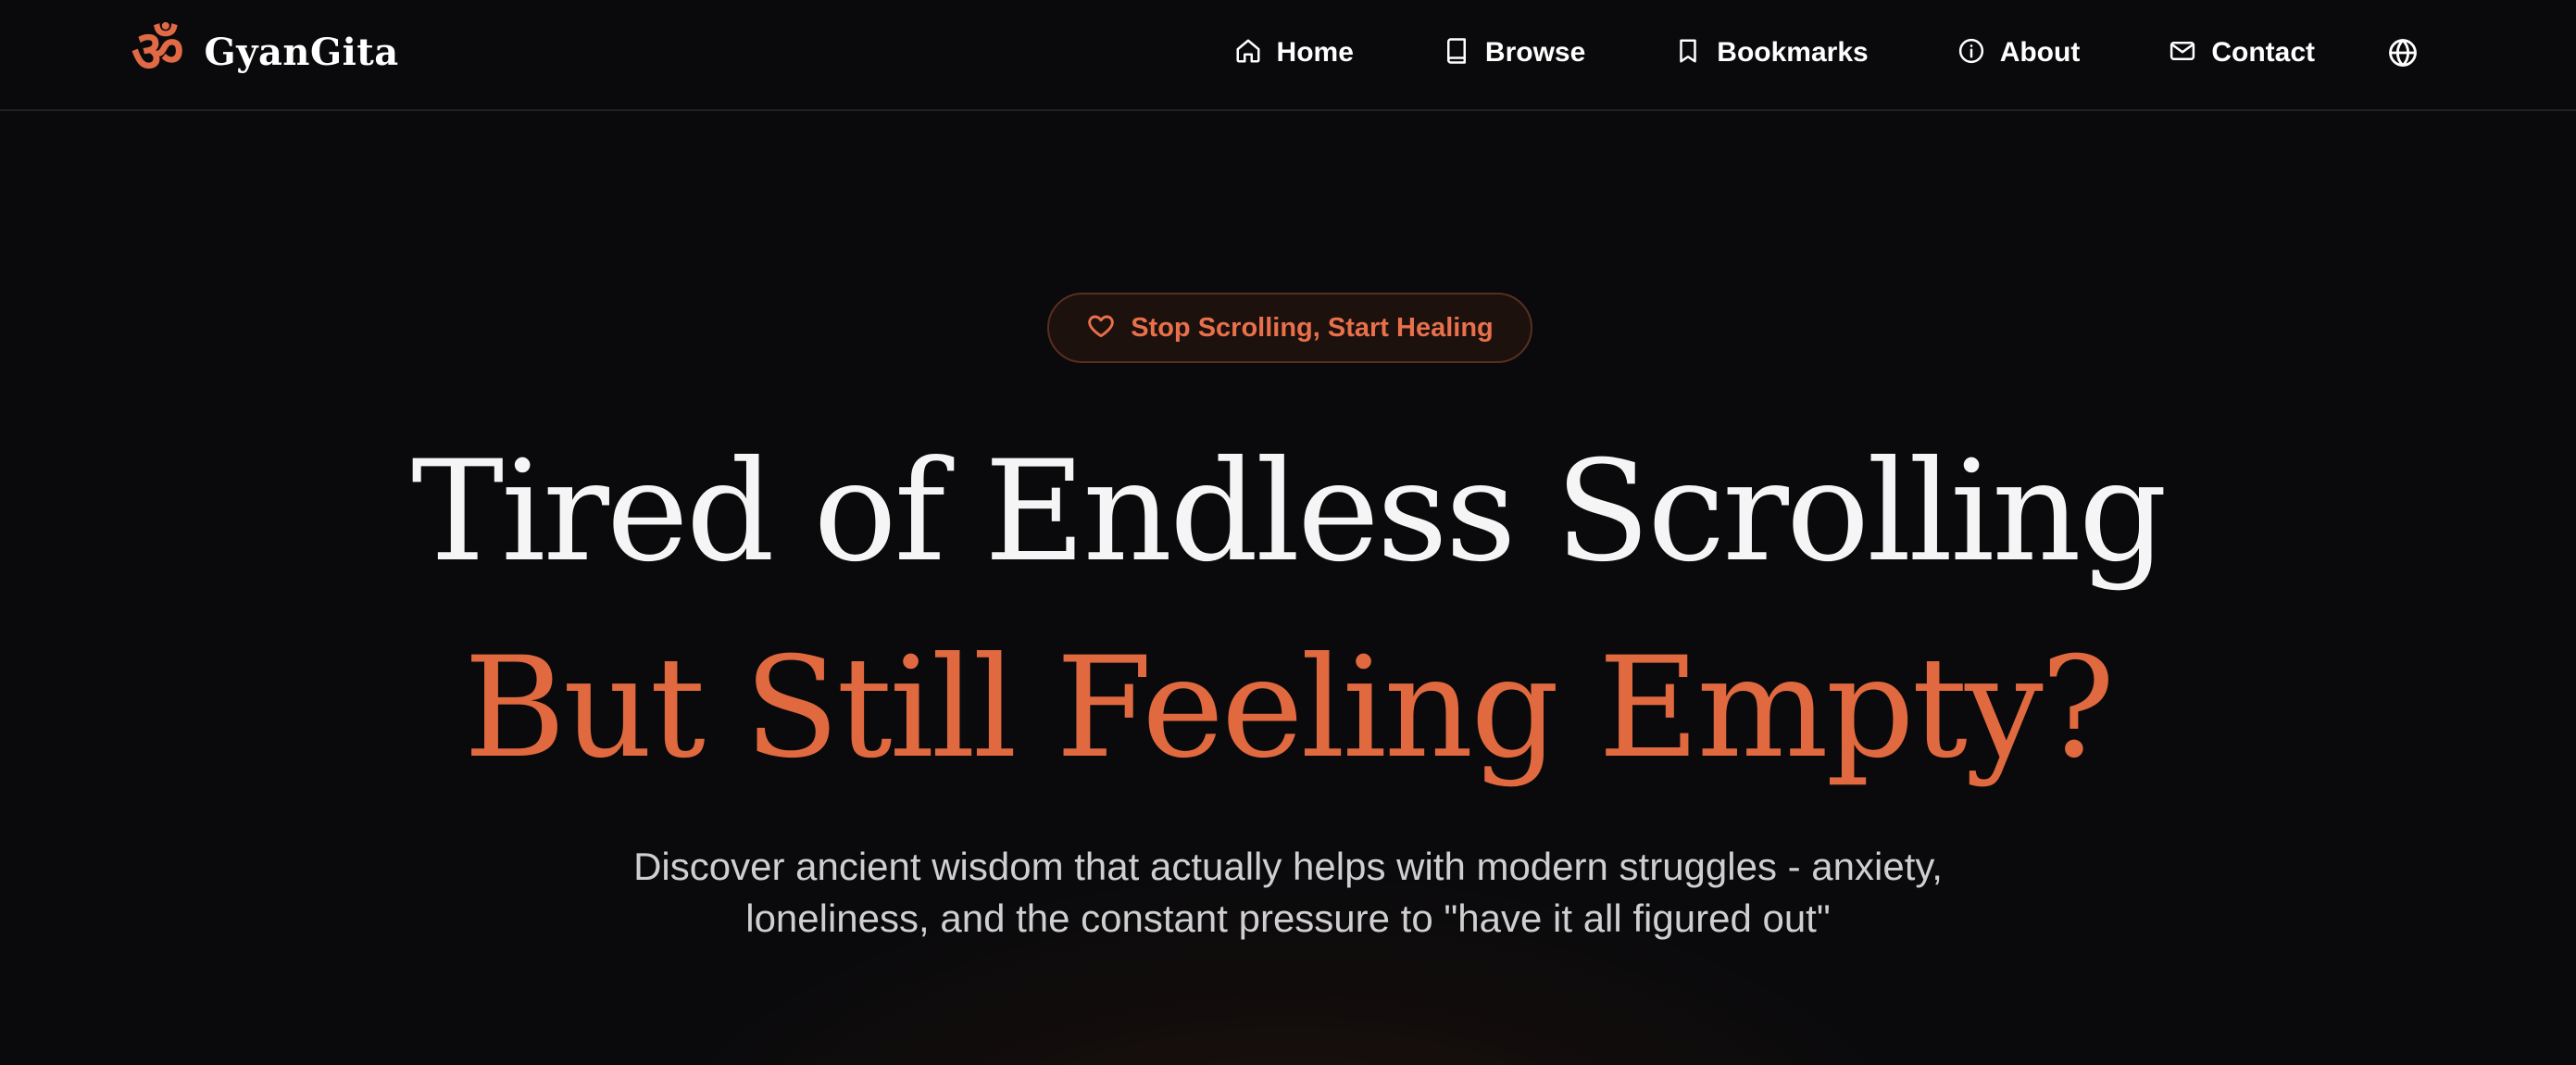 The width and height of the screenshot is (2576, 1065). What do you see at coordinates (1315, 52) in the screenshot?
I see `nav-label-home: Home` at bounding box center [1315, 52].